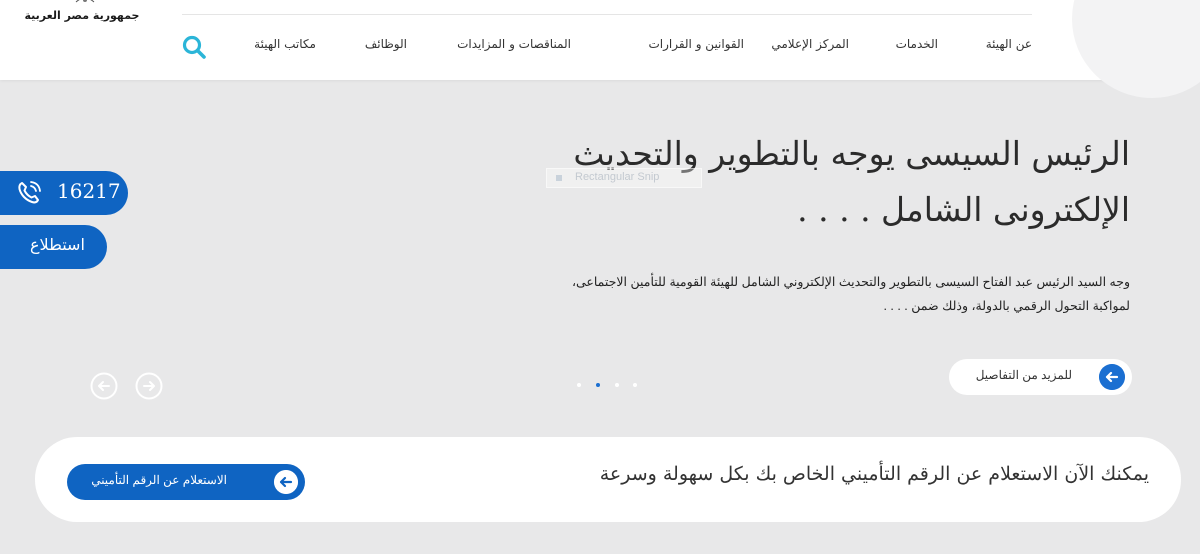 Image resolution: width=1200 pixels, height=554 pixels. What do you see at coordinates (810, 44) in the screenshot?
I see `nav-item-media-center: المركز الإعلامي` at bounding box center [810, 44].